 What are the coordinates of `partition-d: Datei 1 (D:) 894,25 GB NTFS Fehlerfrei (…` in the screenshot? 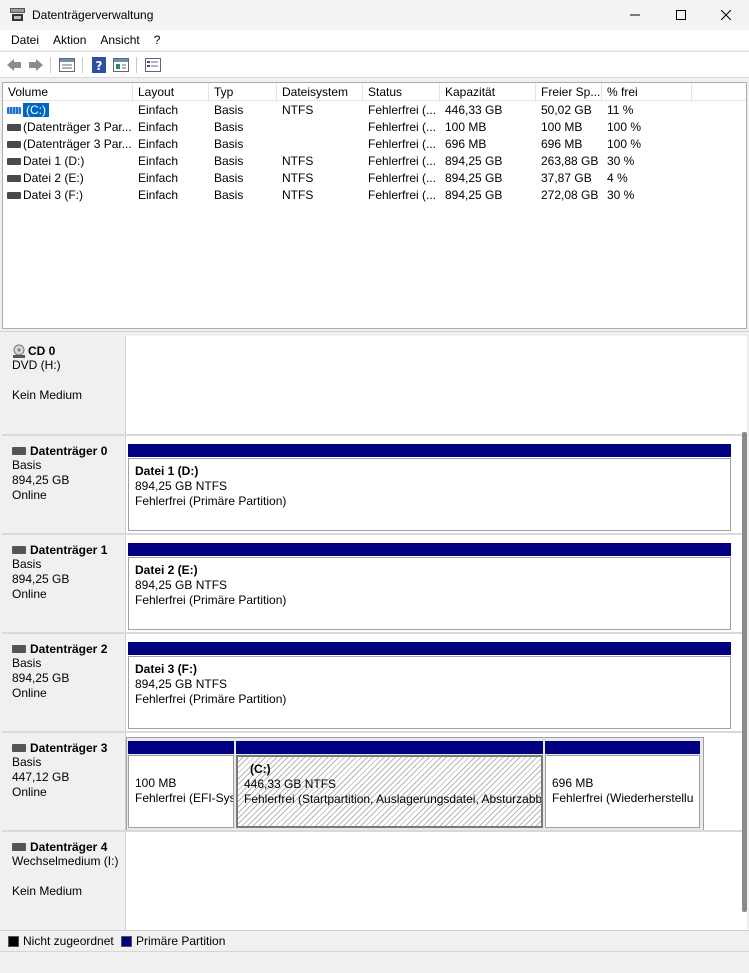 It's located at (429, 487).